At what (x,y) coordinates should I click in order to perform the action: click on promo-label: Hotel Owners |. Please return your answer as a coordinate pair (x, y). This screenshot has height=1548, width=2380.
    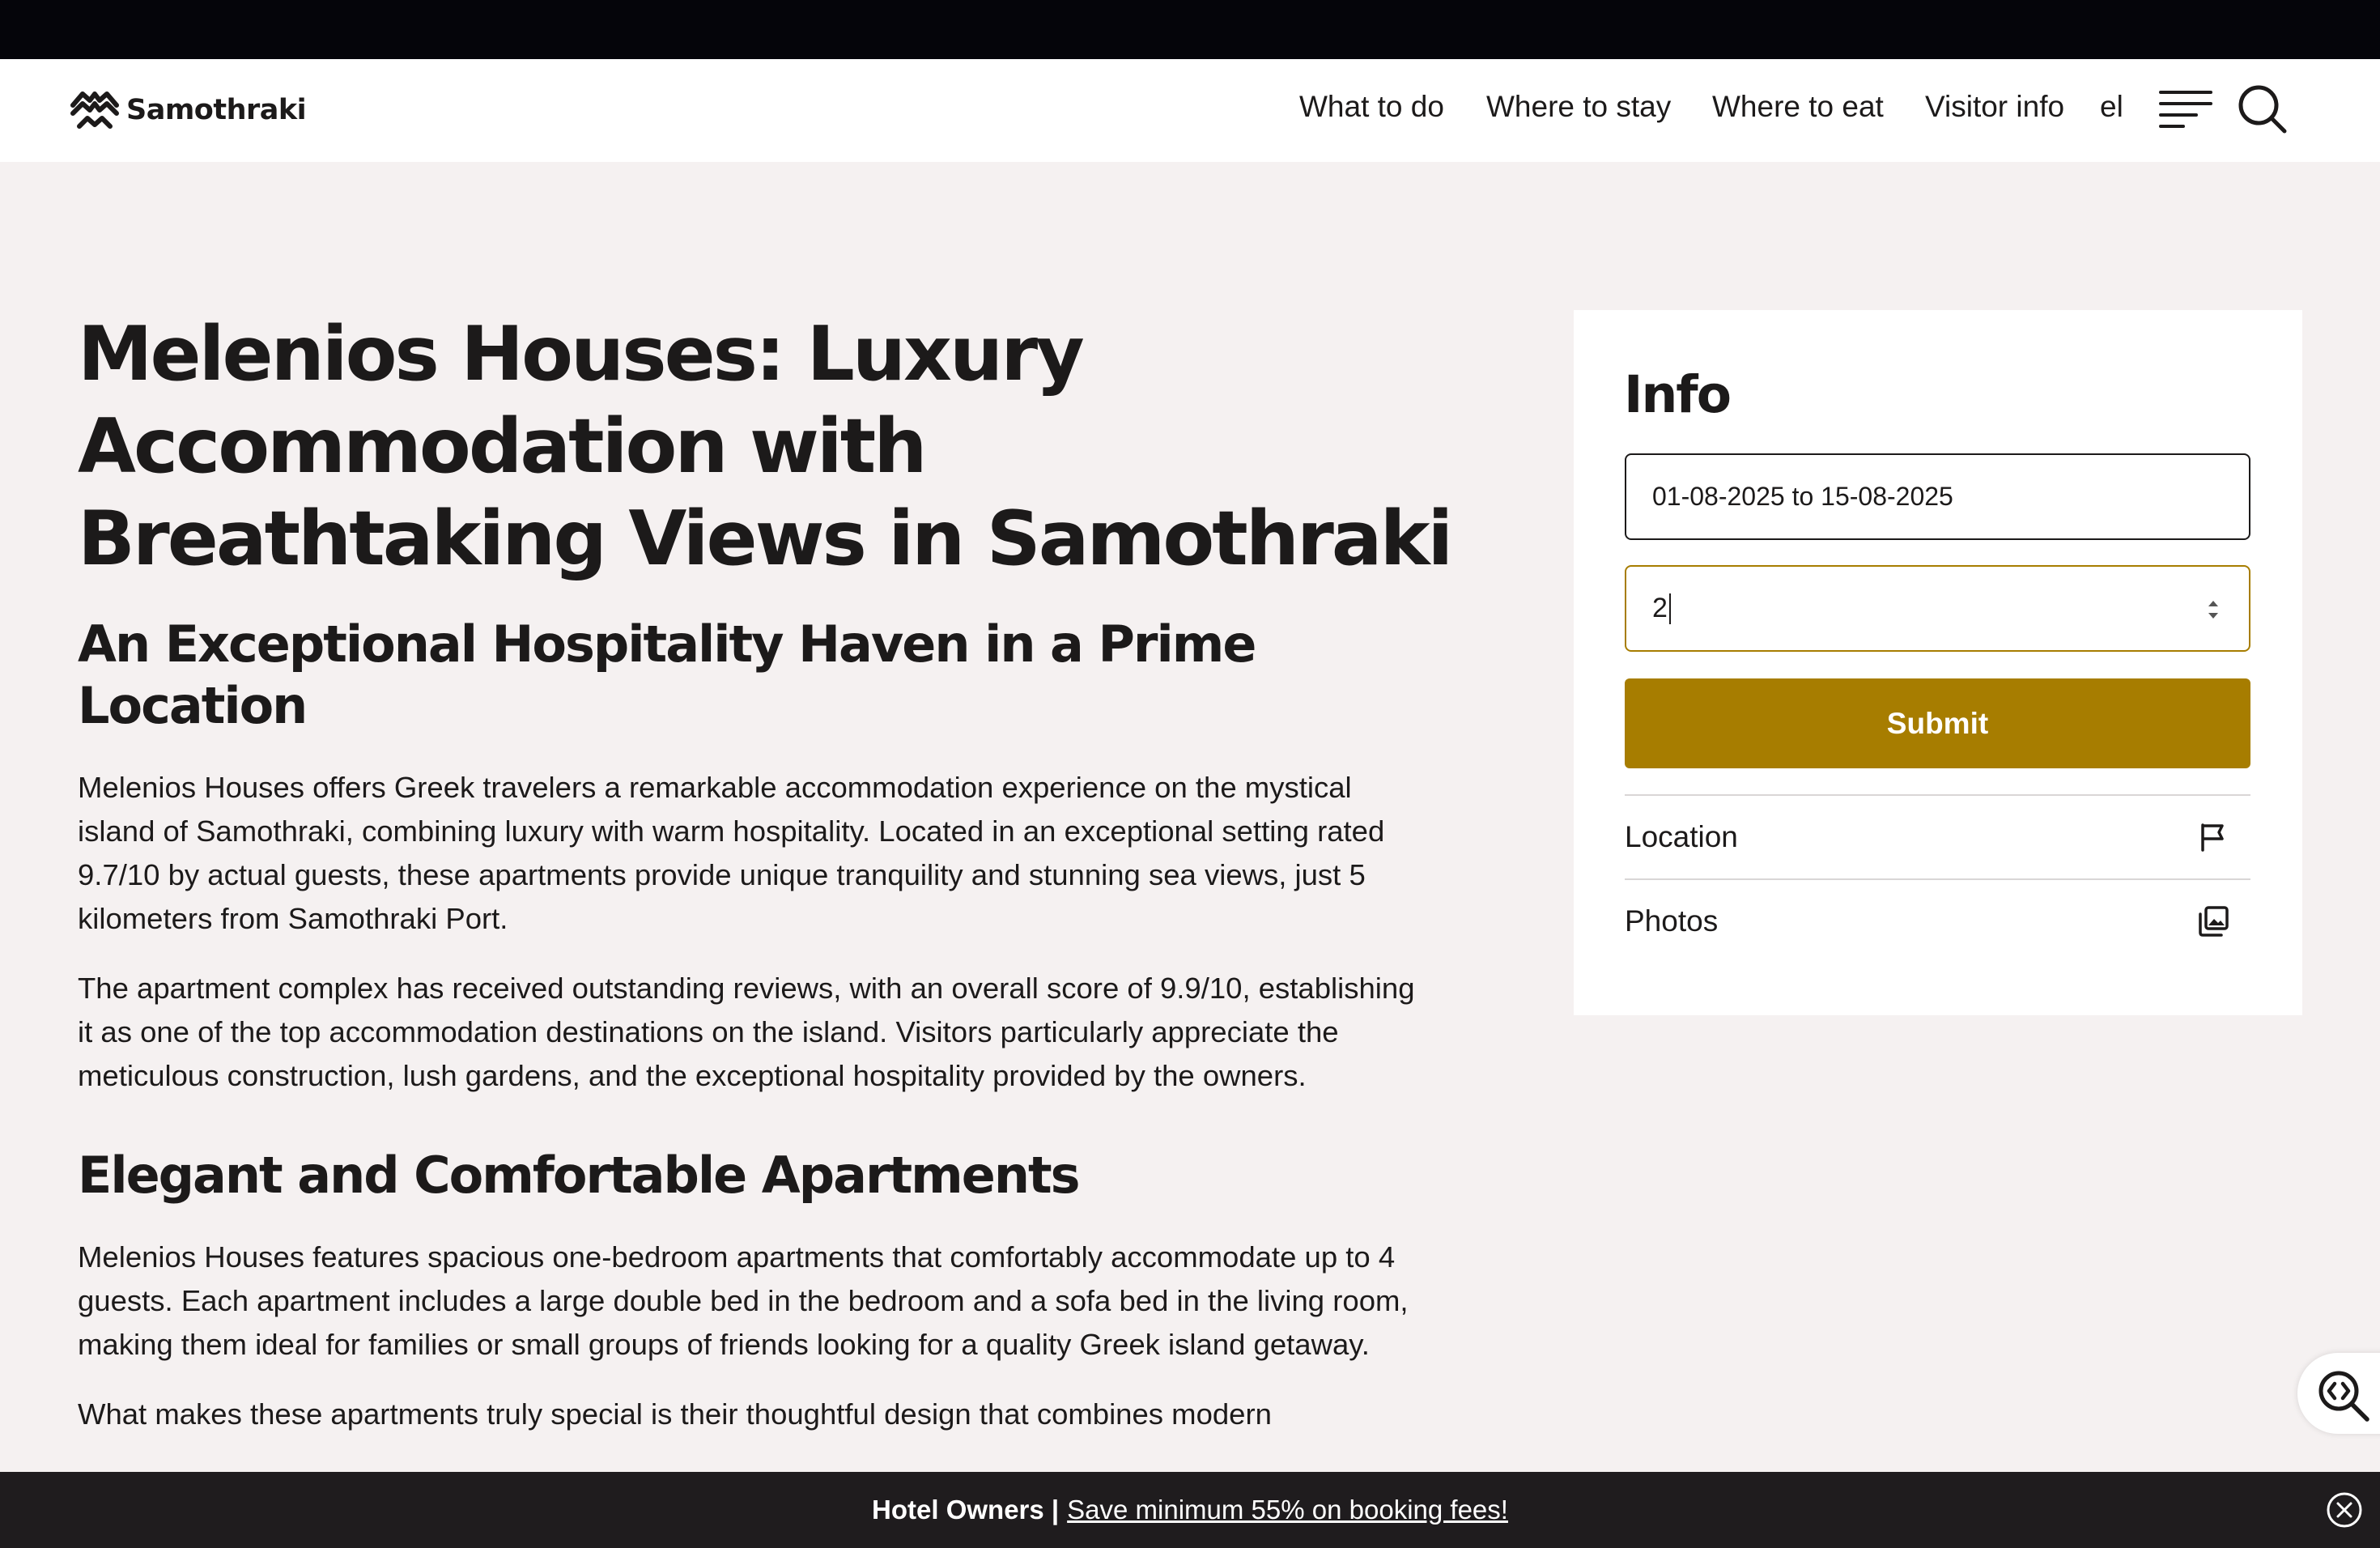
    Looking at the image, I should click on (966, 1510).